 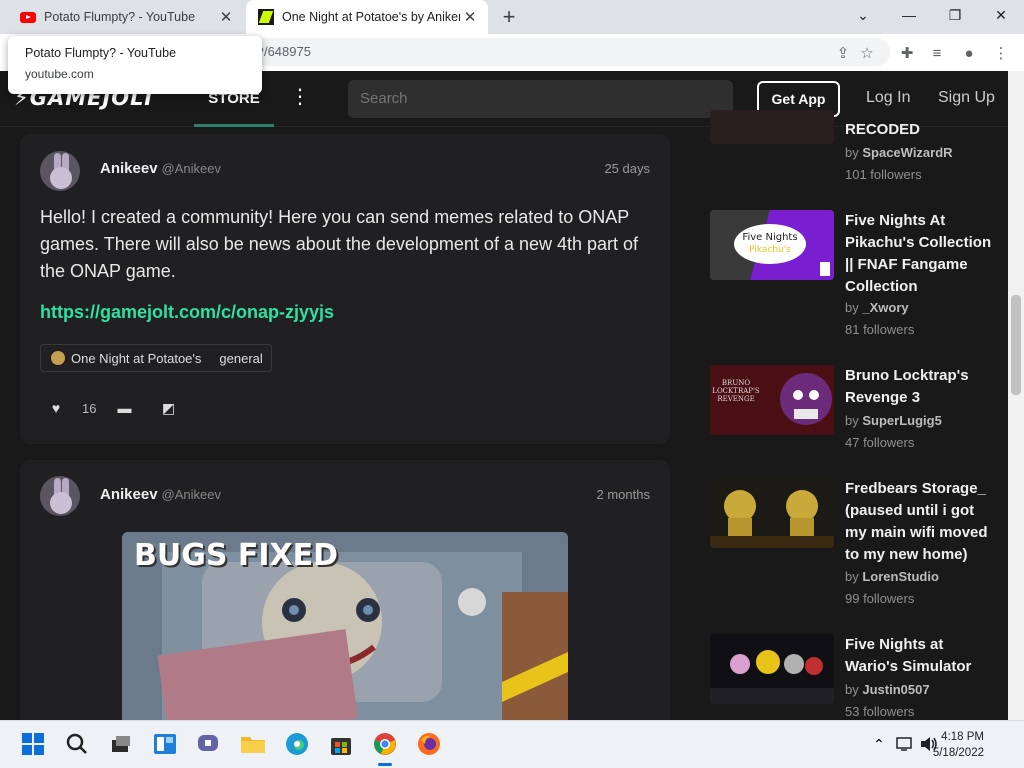 What do you see at coordinates (241, 358) in the screenshot?
I see `channel-name: general` at bounding box center [241, 358].